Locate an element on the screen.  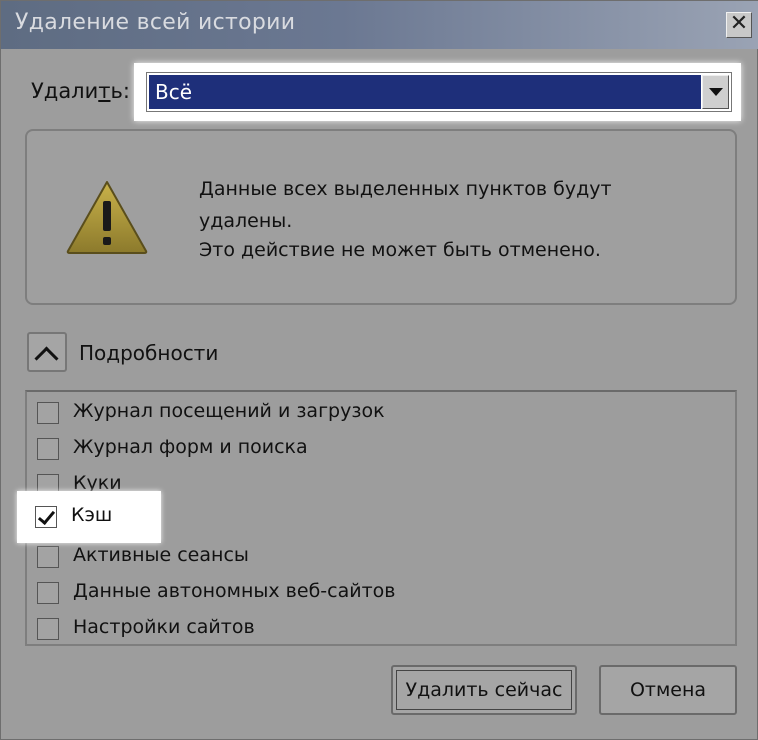
cancel-button: Отмена is located at coordinates (668, 690).